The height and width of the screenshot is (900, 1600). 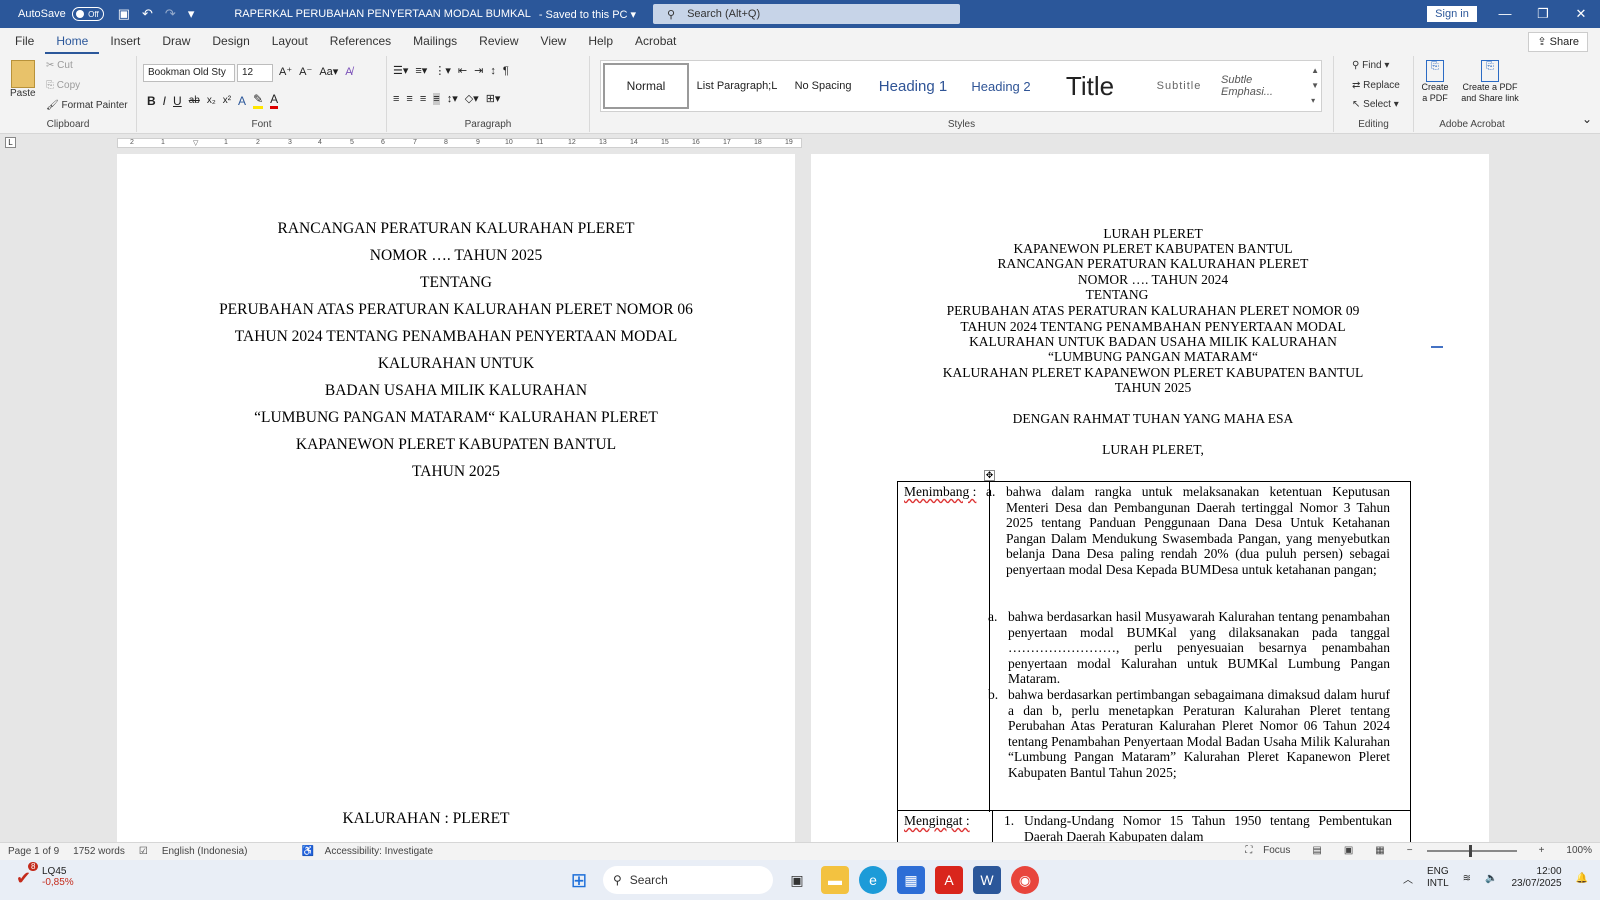 I want to click on align-left-icon: ≡, so click(x=396, y=99).